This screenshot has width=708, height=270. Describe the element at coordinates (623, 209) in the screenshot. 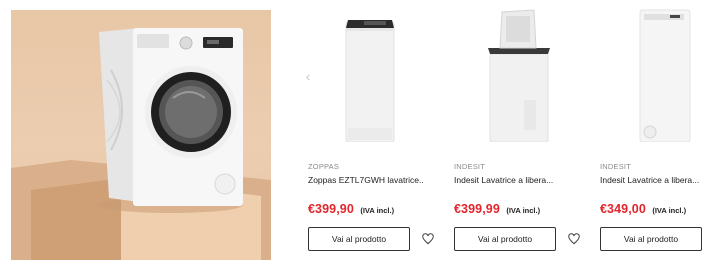

I see `product-price: €349,00` at that location.